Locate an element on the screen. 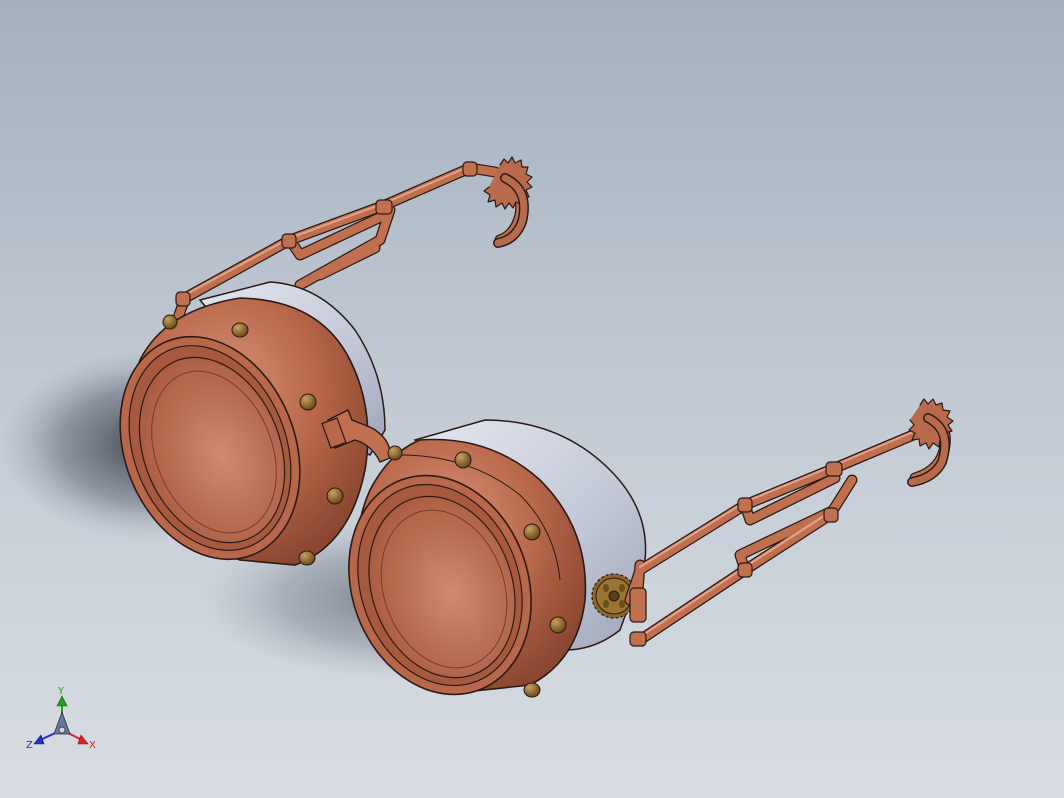  orientation-triad: Y X Z is located at coordinates (66, 720).